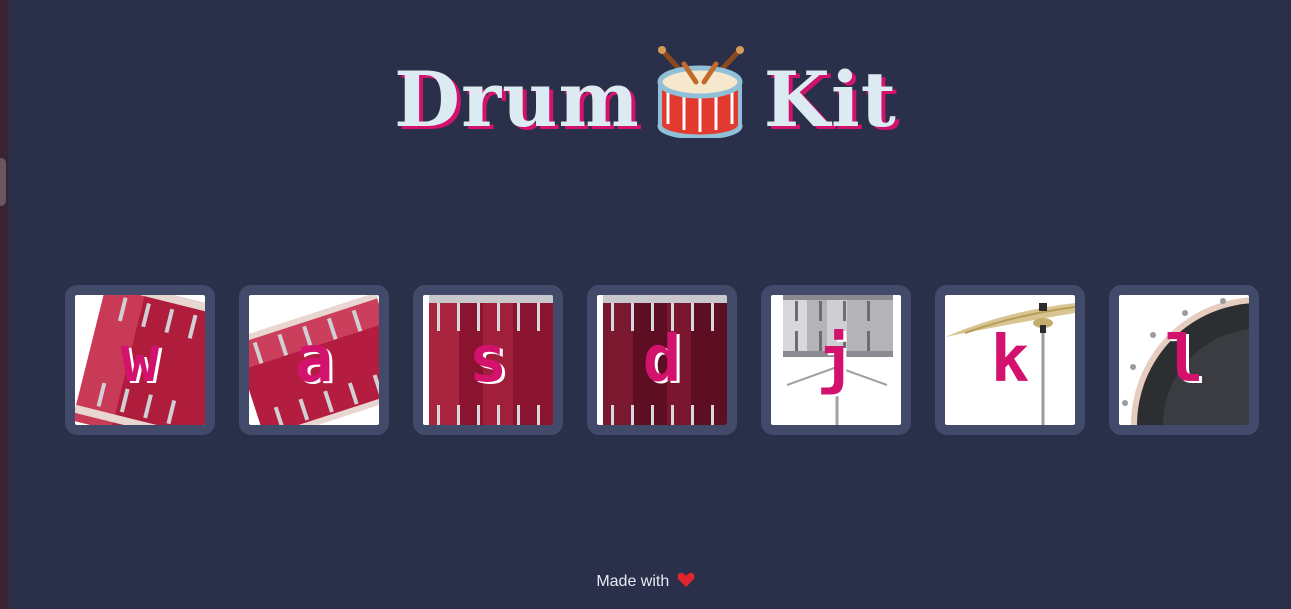 Image resolution: width=1291 pixels, height=609 pixels. I want to click on side-panel-handle, so click(3, 182).